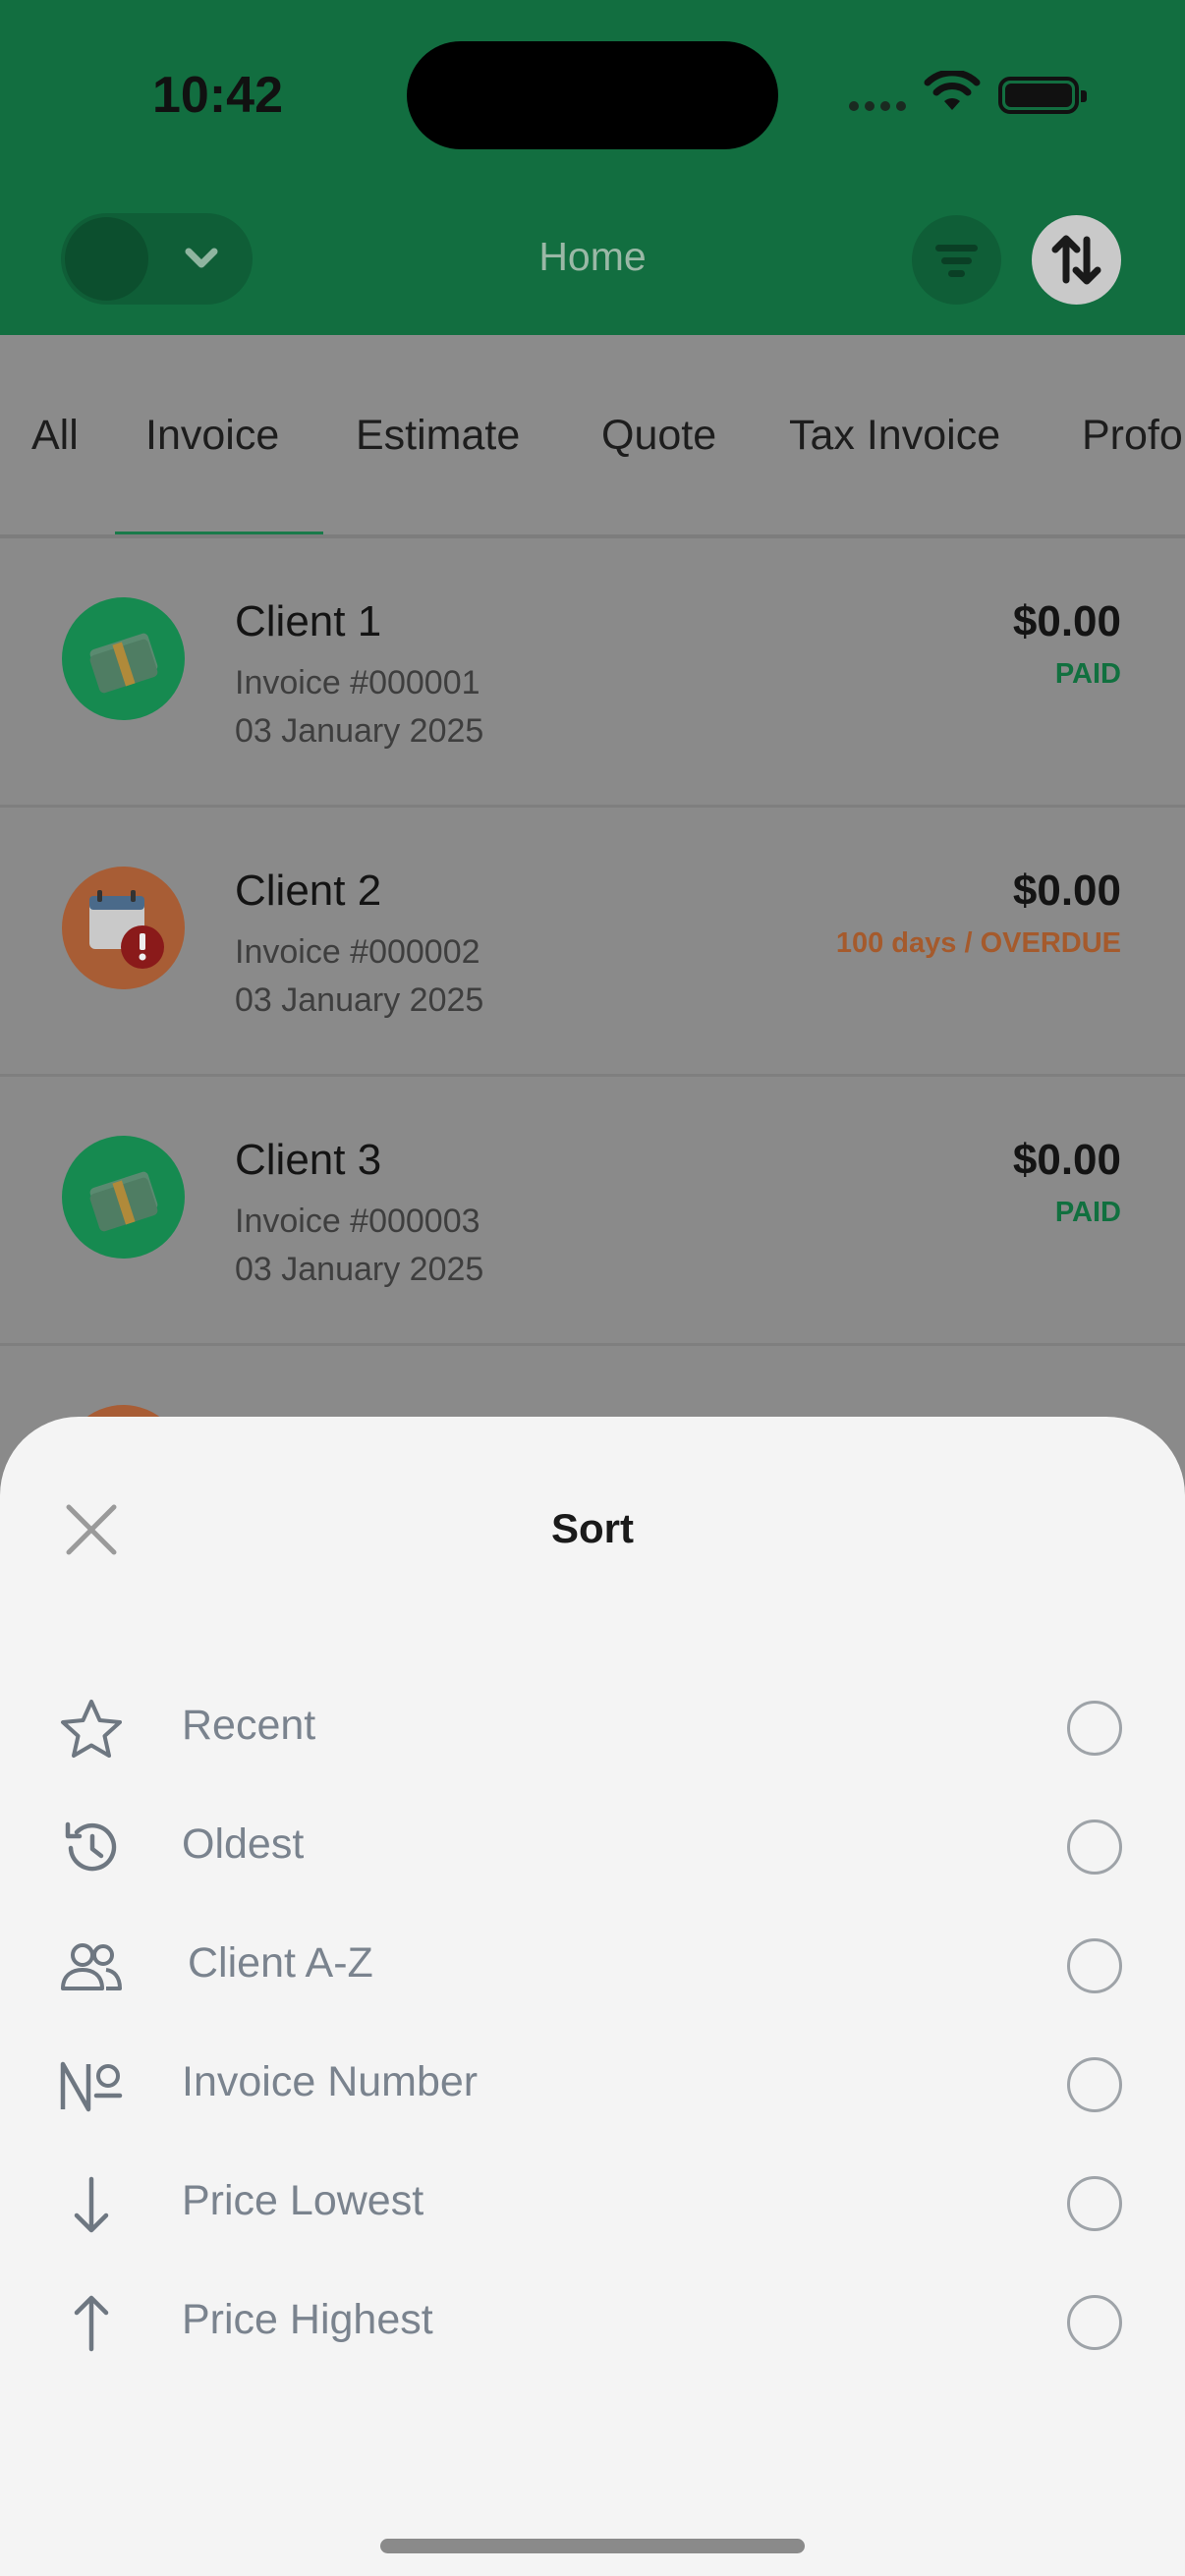  I want to click on filter-button, so click(957, 260).